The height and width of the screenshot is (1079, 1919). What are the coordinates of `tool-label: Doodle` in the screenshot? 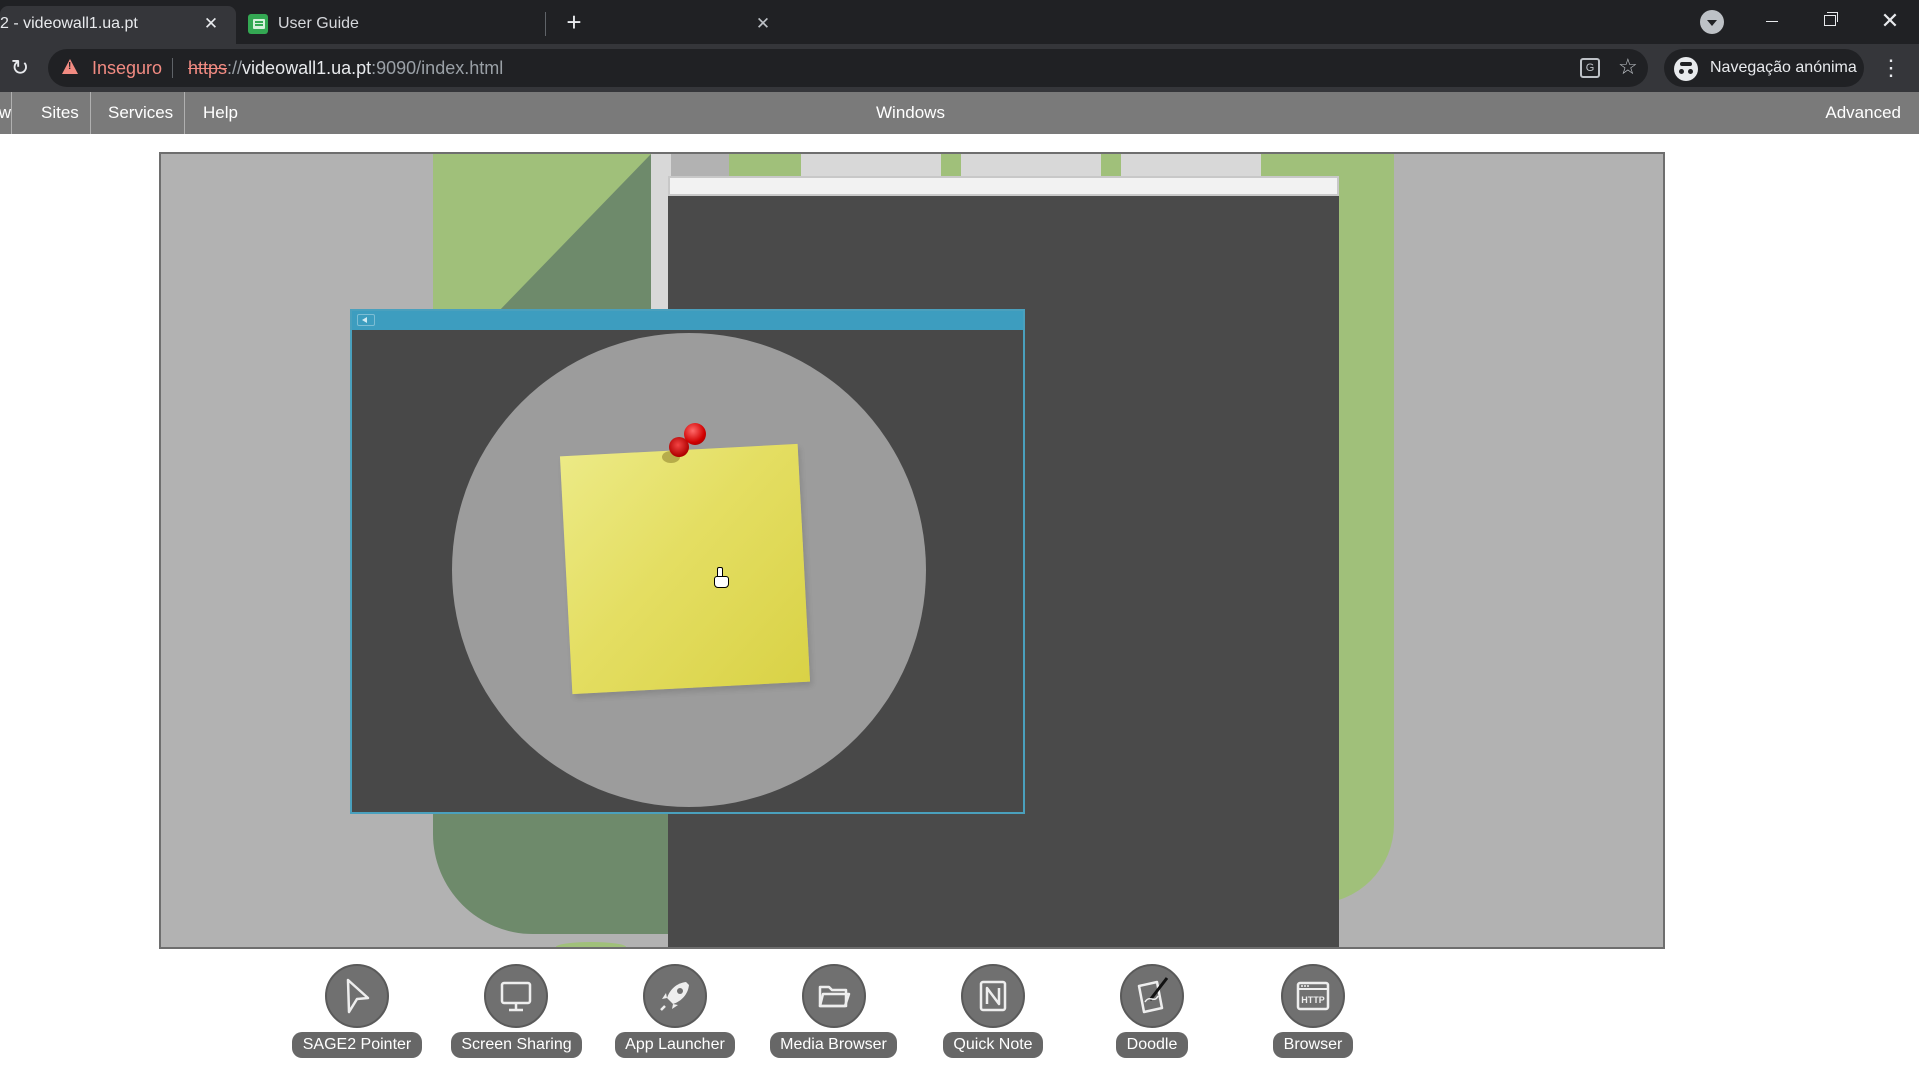 It's located at (1152, 1045).